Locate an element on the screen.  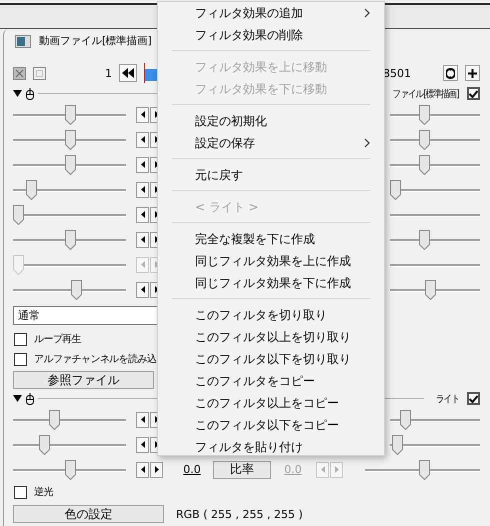
menu-item: 同じフィルタ効果を上に作成 is located at coordinates (271, 261).